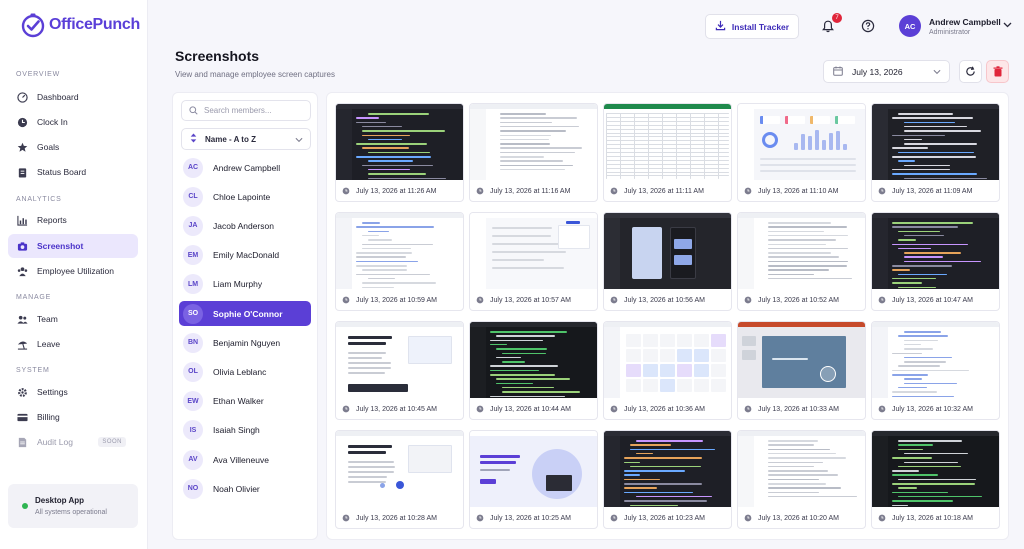 This screenshot has width=1024, height=549. I want to click on member-name: Olivia Leblanc, so click(240, 371).